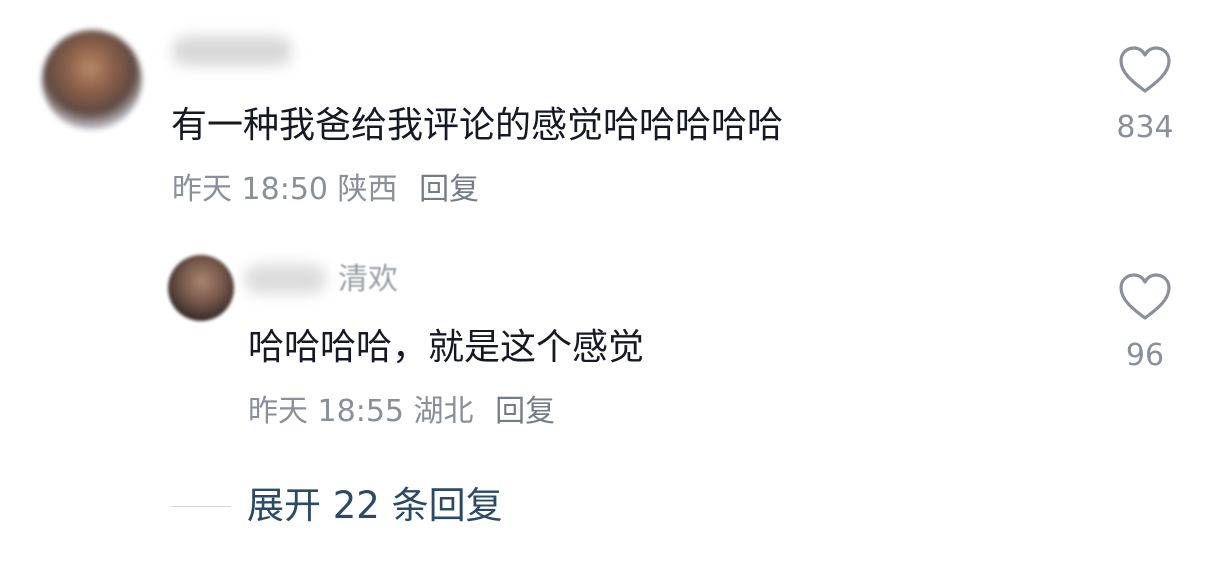 This screenshot has width=1220, height=584. What do you see at coordinates (1145, 355) in the screenshot?
I see `reply-like-count: 96` at bounding box center [1145, 355].